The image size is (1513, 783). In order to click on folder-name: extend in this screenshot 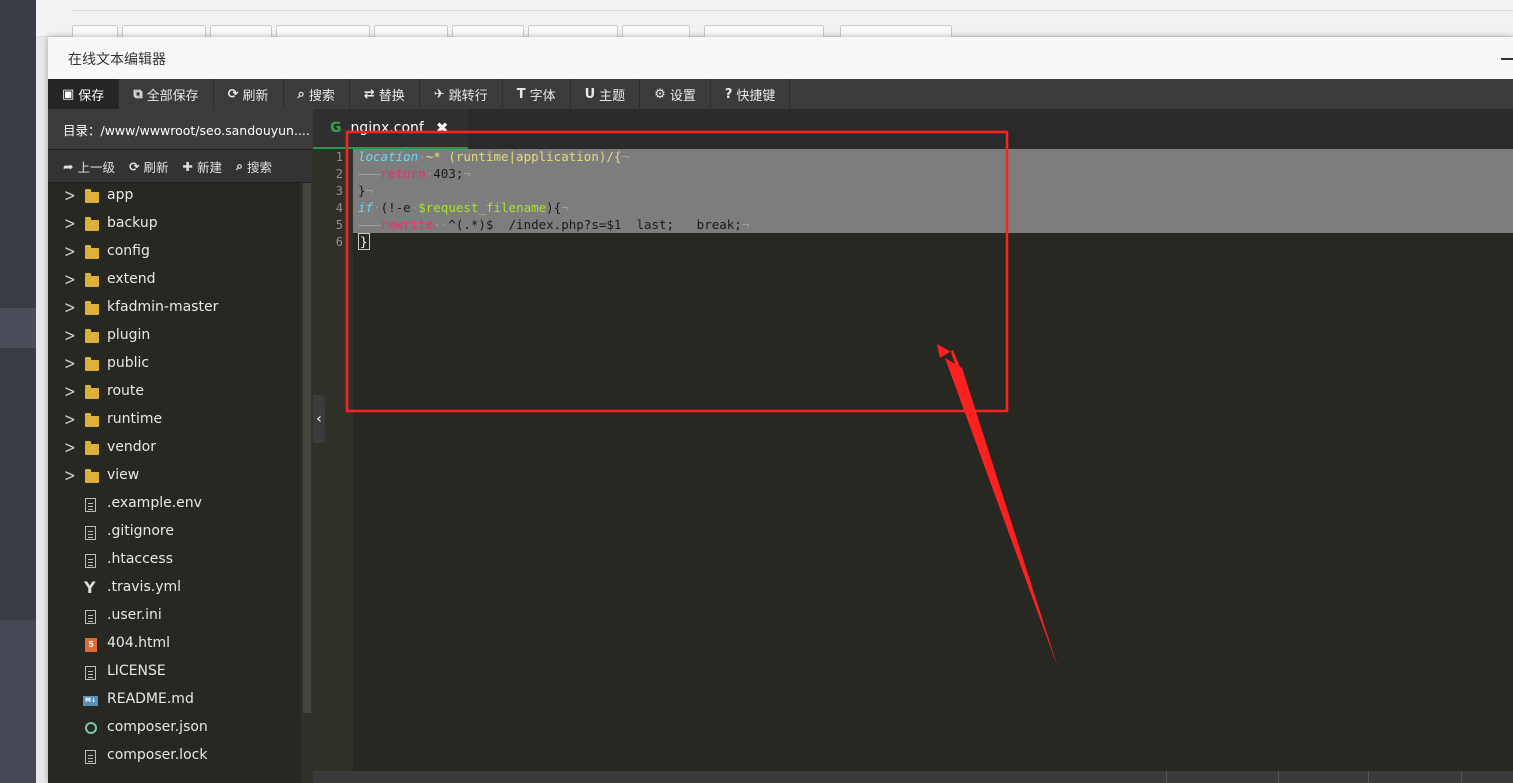, I will do `click(131, 279)`.